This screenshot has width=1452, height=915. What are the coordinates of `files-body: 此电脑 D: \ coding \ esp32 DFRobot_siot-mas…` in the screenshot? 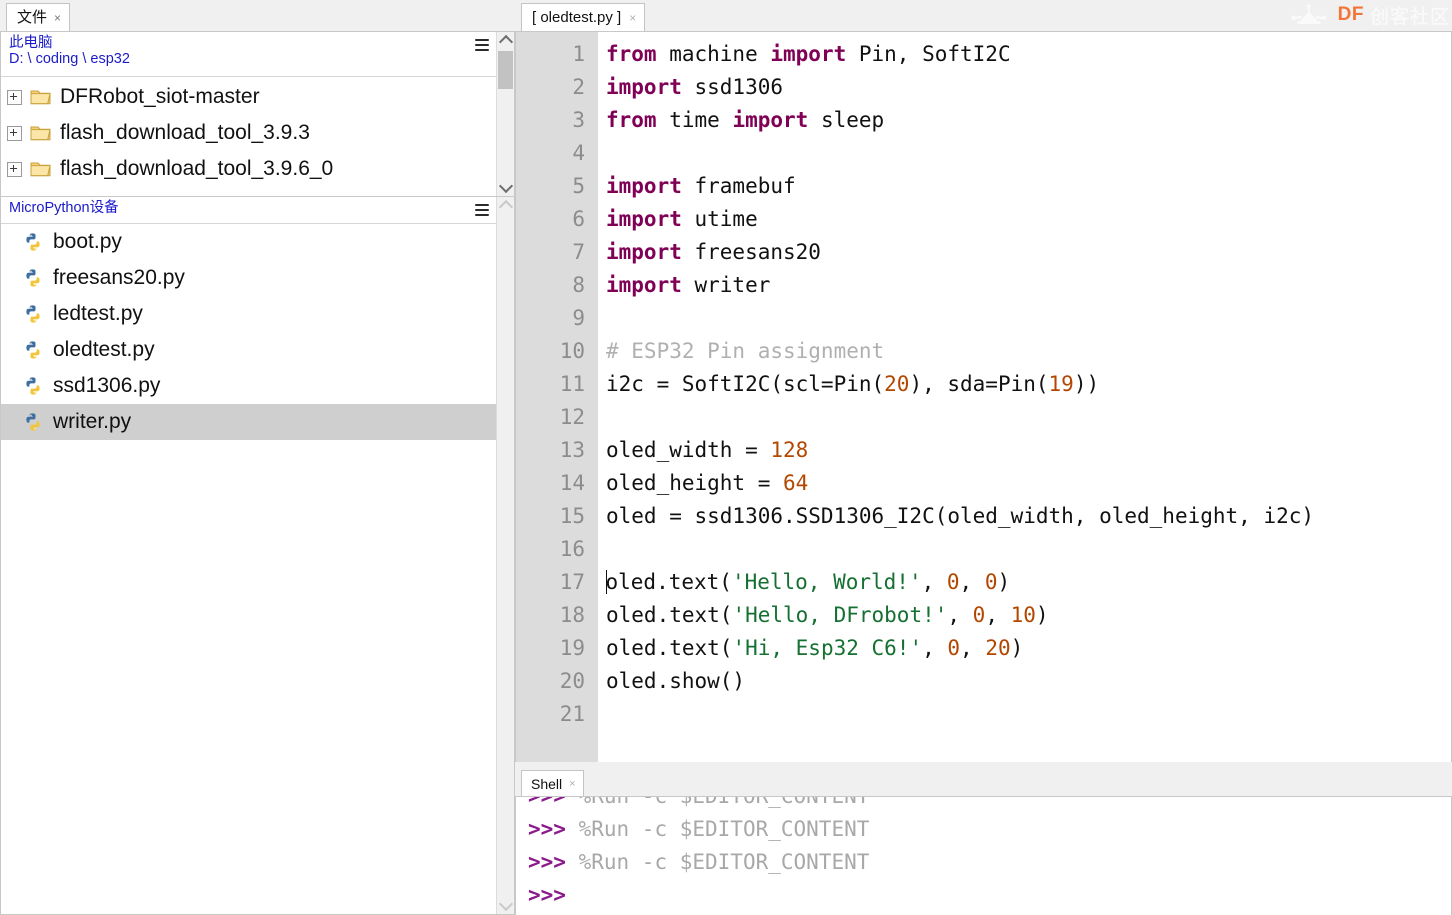 It's located at (248, 114).